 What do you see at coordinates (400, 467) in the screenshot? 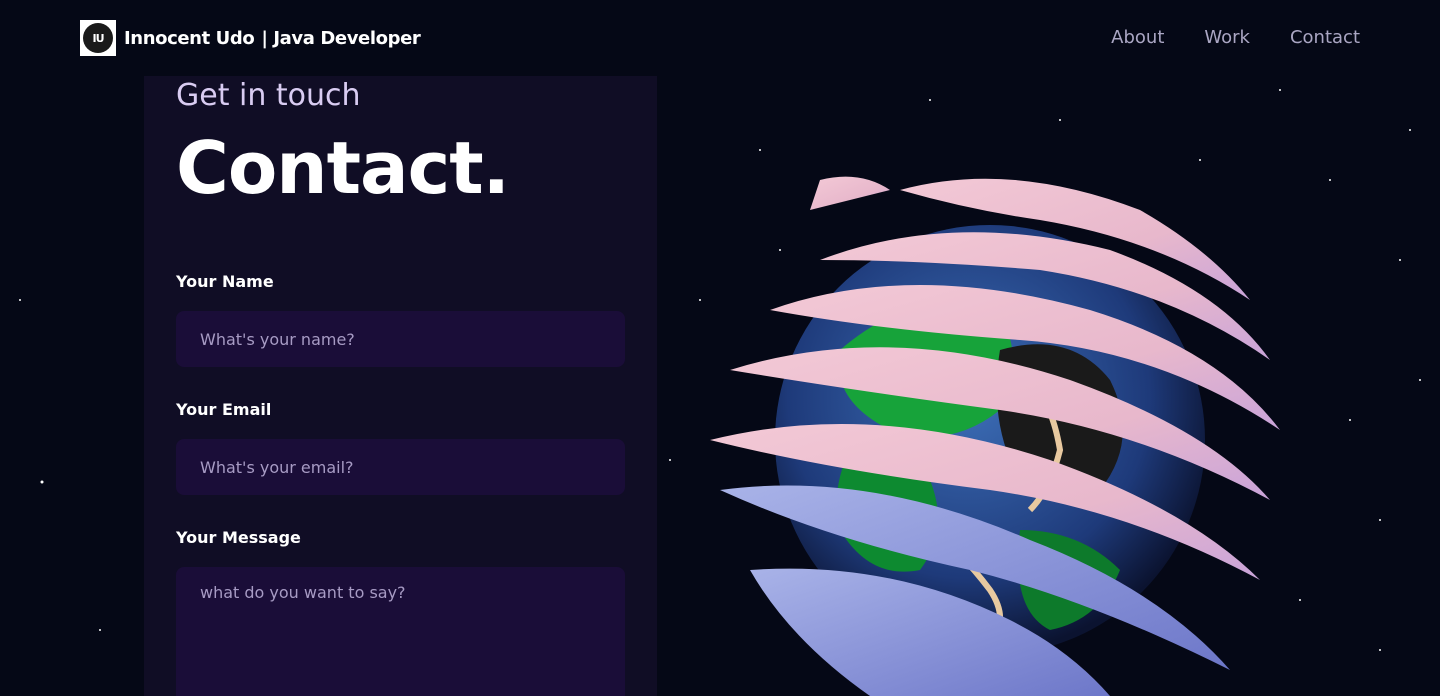
I see `email-input` at bounding box center [400, 467].